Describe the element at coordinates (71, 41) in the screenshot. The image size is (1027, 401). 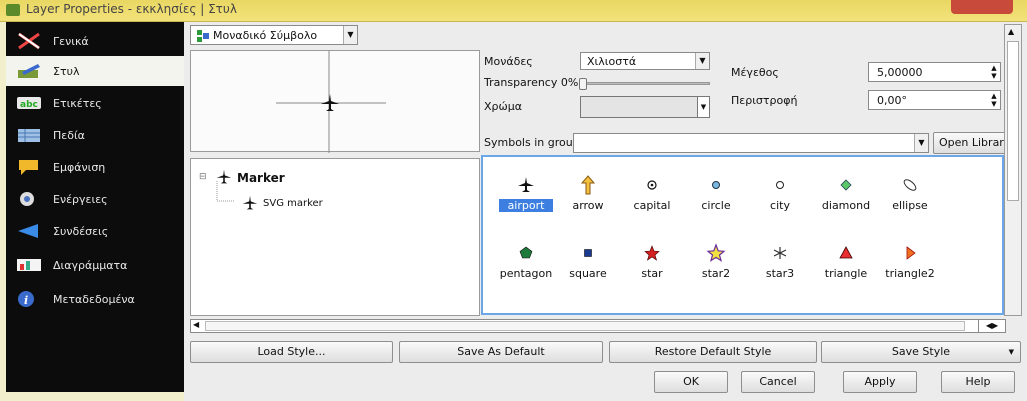
I see `sidebar-item-label: Γενικά` at that location.